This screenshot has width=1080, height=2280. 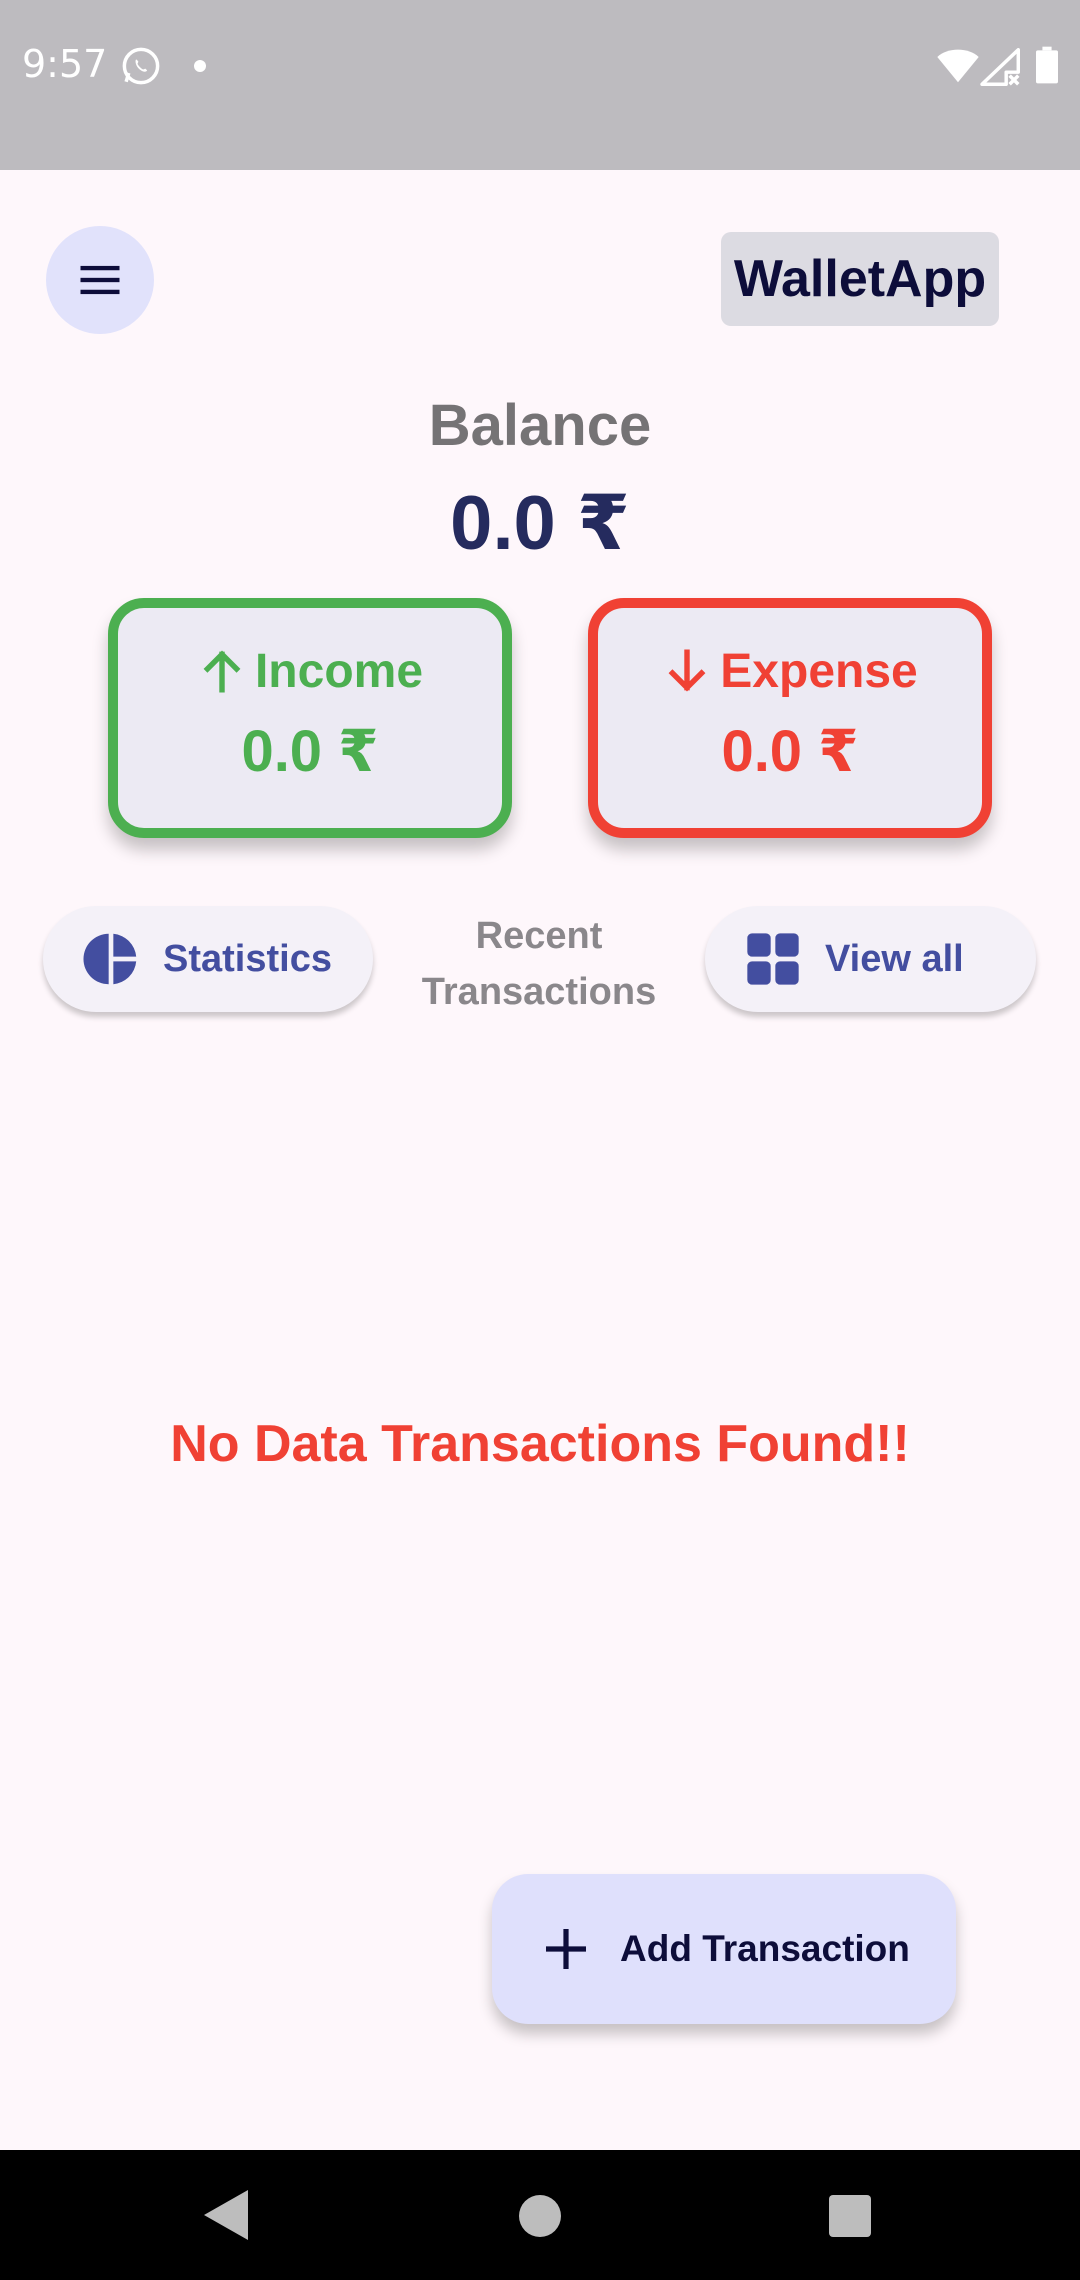 What do you see at coordinates (790, 751) in the screenshot?
I see `expense-amount: 0.0 ₹` at bounding box center [790, 751].